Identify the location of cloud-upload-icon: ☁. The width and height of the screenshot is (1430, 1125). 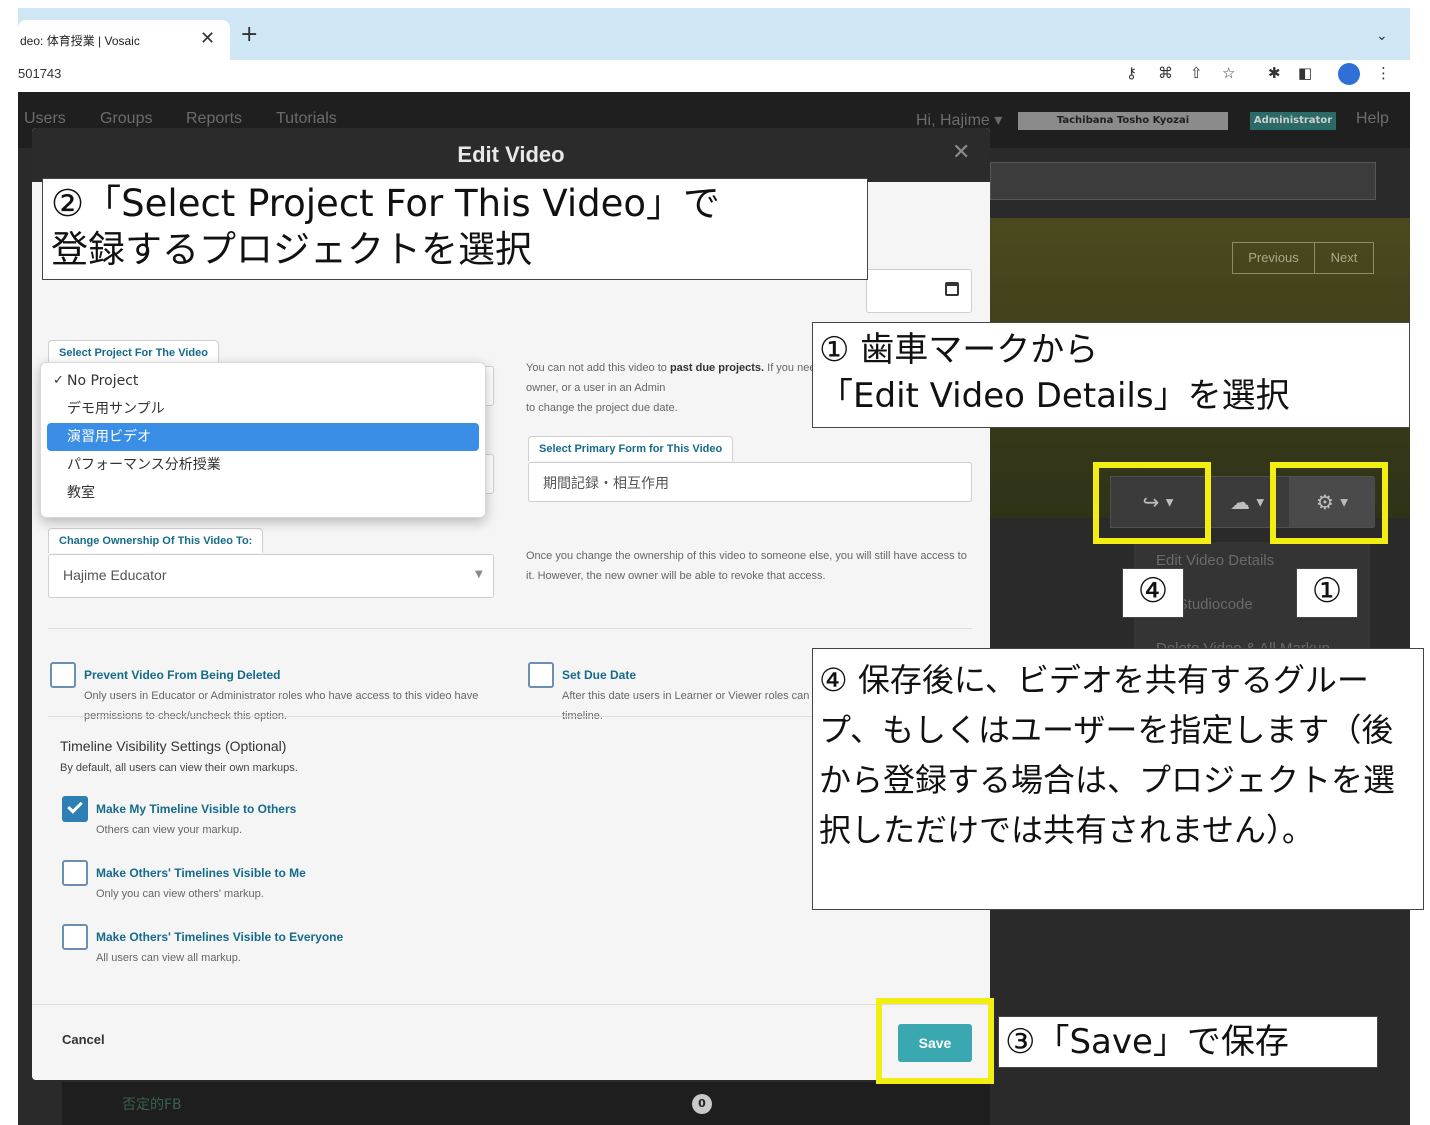
(1239, 502).